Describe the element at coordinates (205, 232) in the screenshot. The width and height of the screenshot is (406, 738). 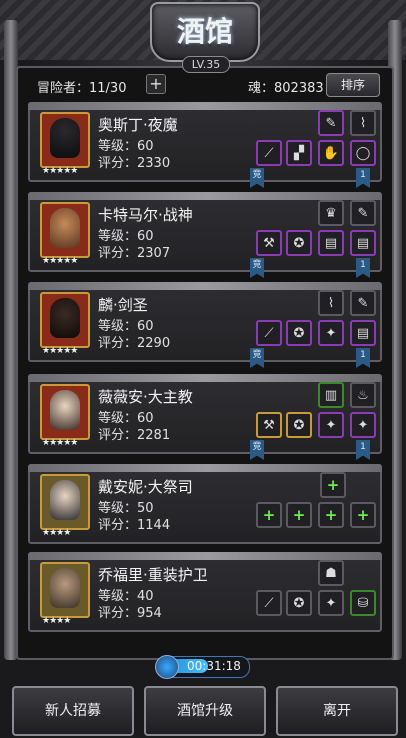
I see `hero-card: ★★★★★ 卡特马尔·战神 等级：60 评分：2307 ♛ ✎ ⚒ ✪ ▤ ▤` at that location.